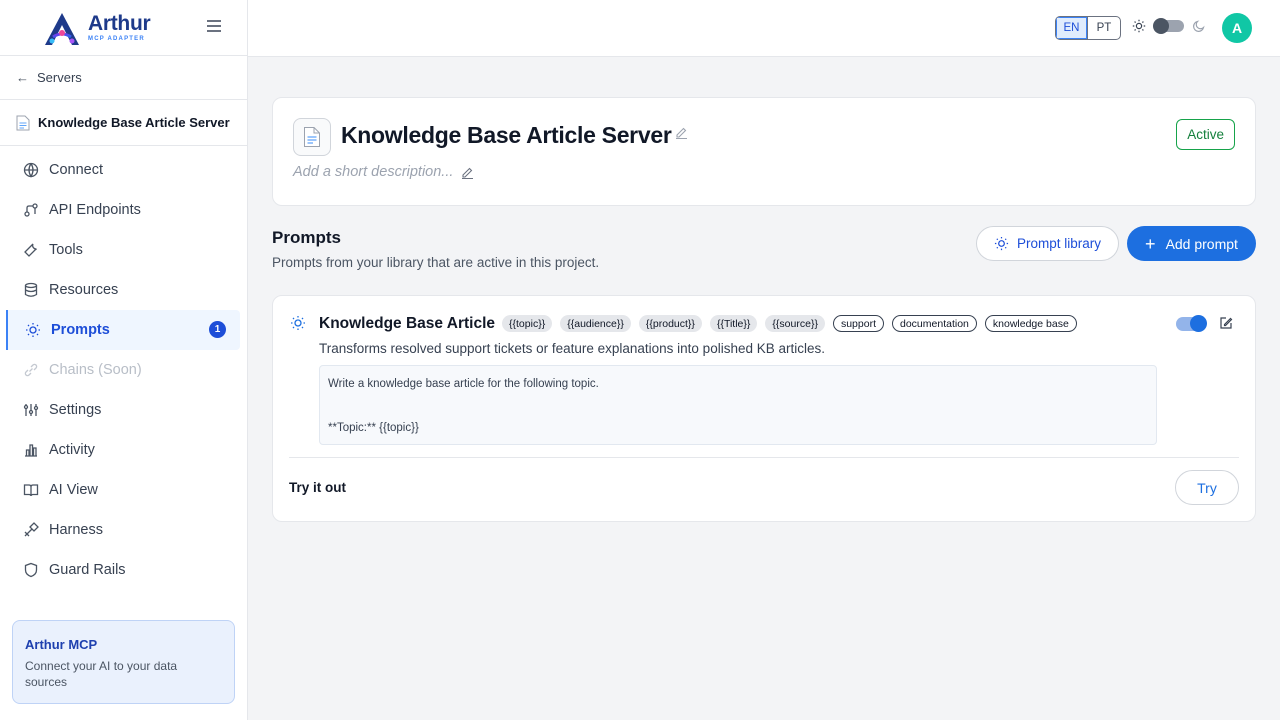  I want to click on sidebar-item-chains: Chains (Soon), so click(120, 370).